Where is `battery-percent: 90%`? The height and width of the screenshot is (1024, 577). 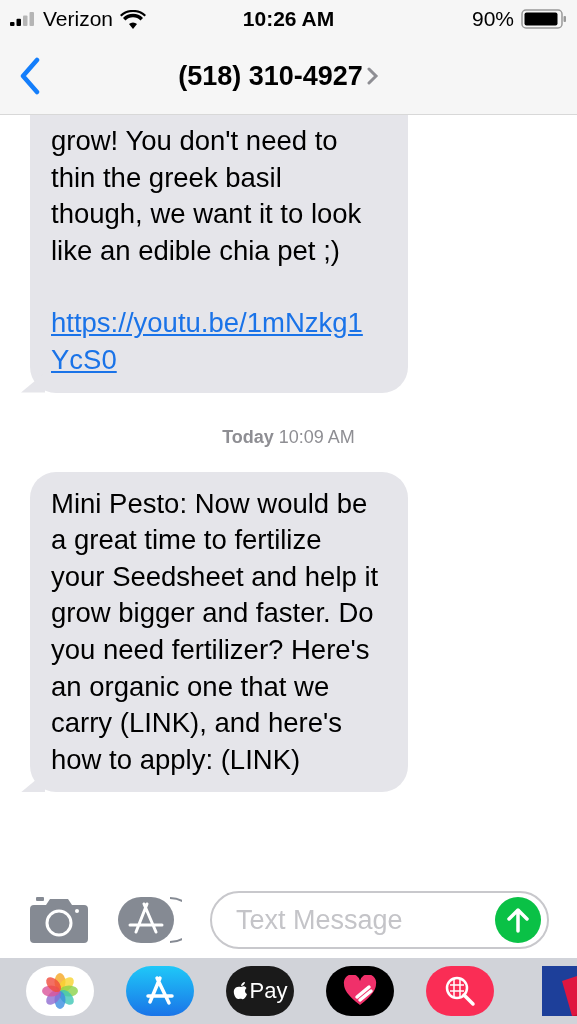
battery-percent: 90% is located at coordinates (492, 19).